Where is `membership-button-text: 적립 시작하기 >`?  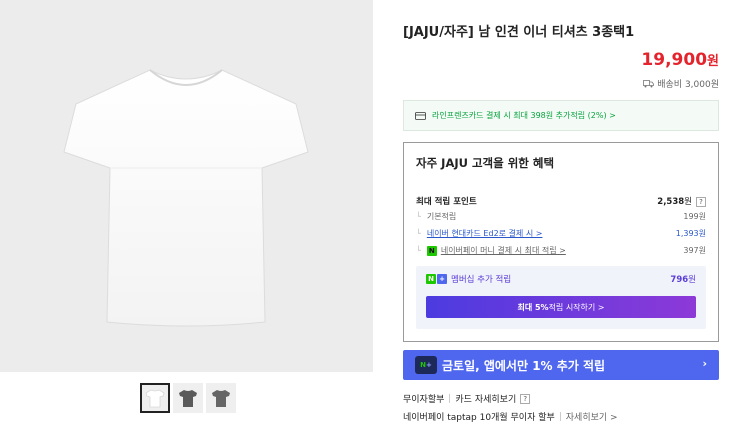 membership-button-text: 적립 시작하기 > is located at coordinates (576, 307).